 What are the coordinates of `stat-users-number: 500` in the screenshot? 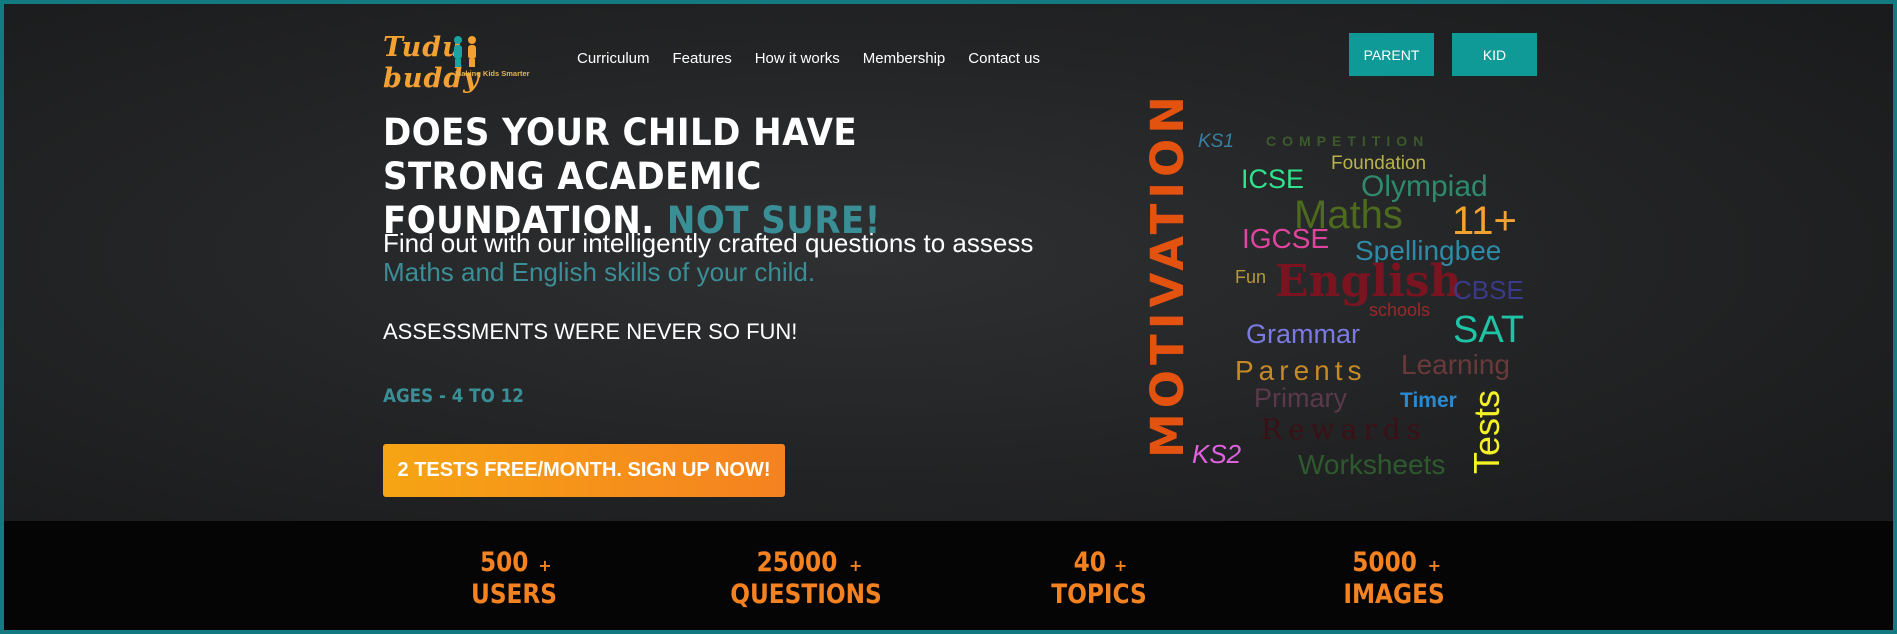 It's located at (504, 562).